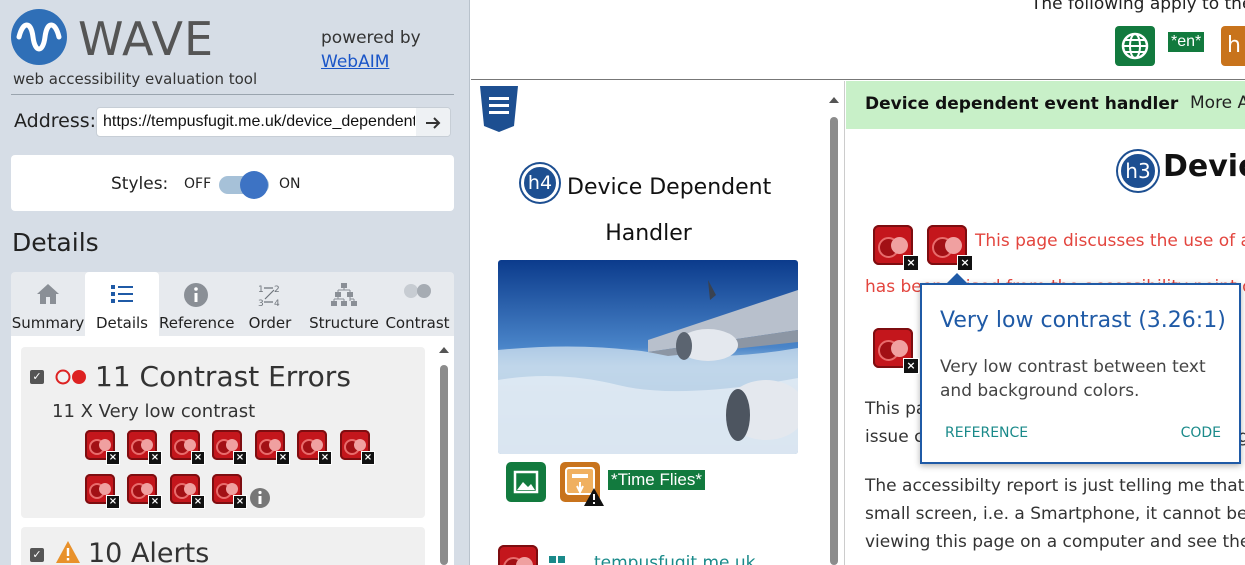 This screenshot has height=565, width=1245. I want to click on tab-reference: Reference, so click(197, 304).